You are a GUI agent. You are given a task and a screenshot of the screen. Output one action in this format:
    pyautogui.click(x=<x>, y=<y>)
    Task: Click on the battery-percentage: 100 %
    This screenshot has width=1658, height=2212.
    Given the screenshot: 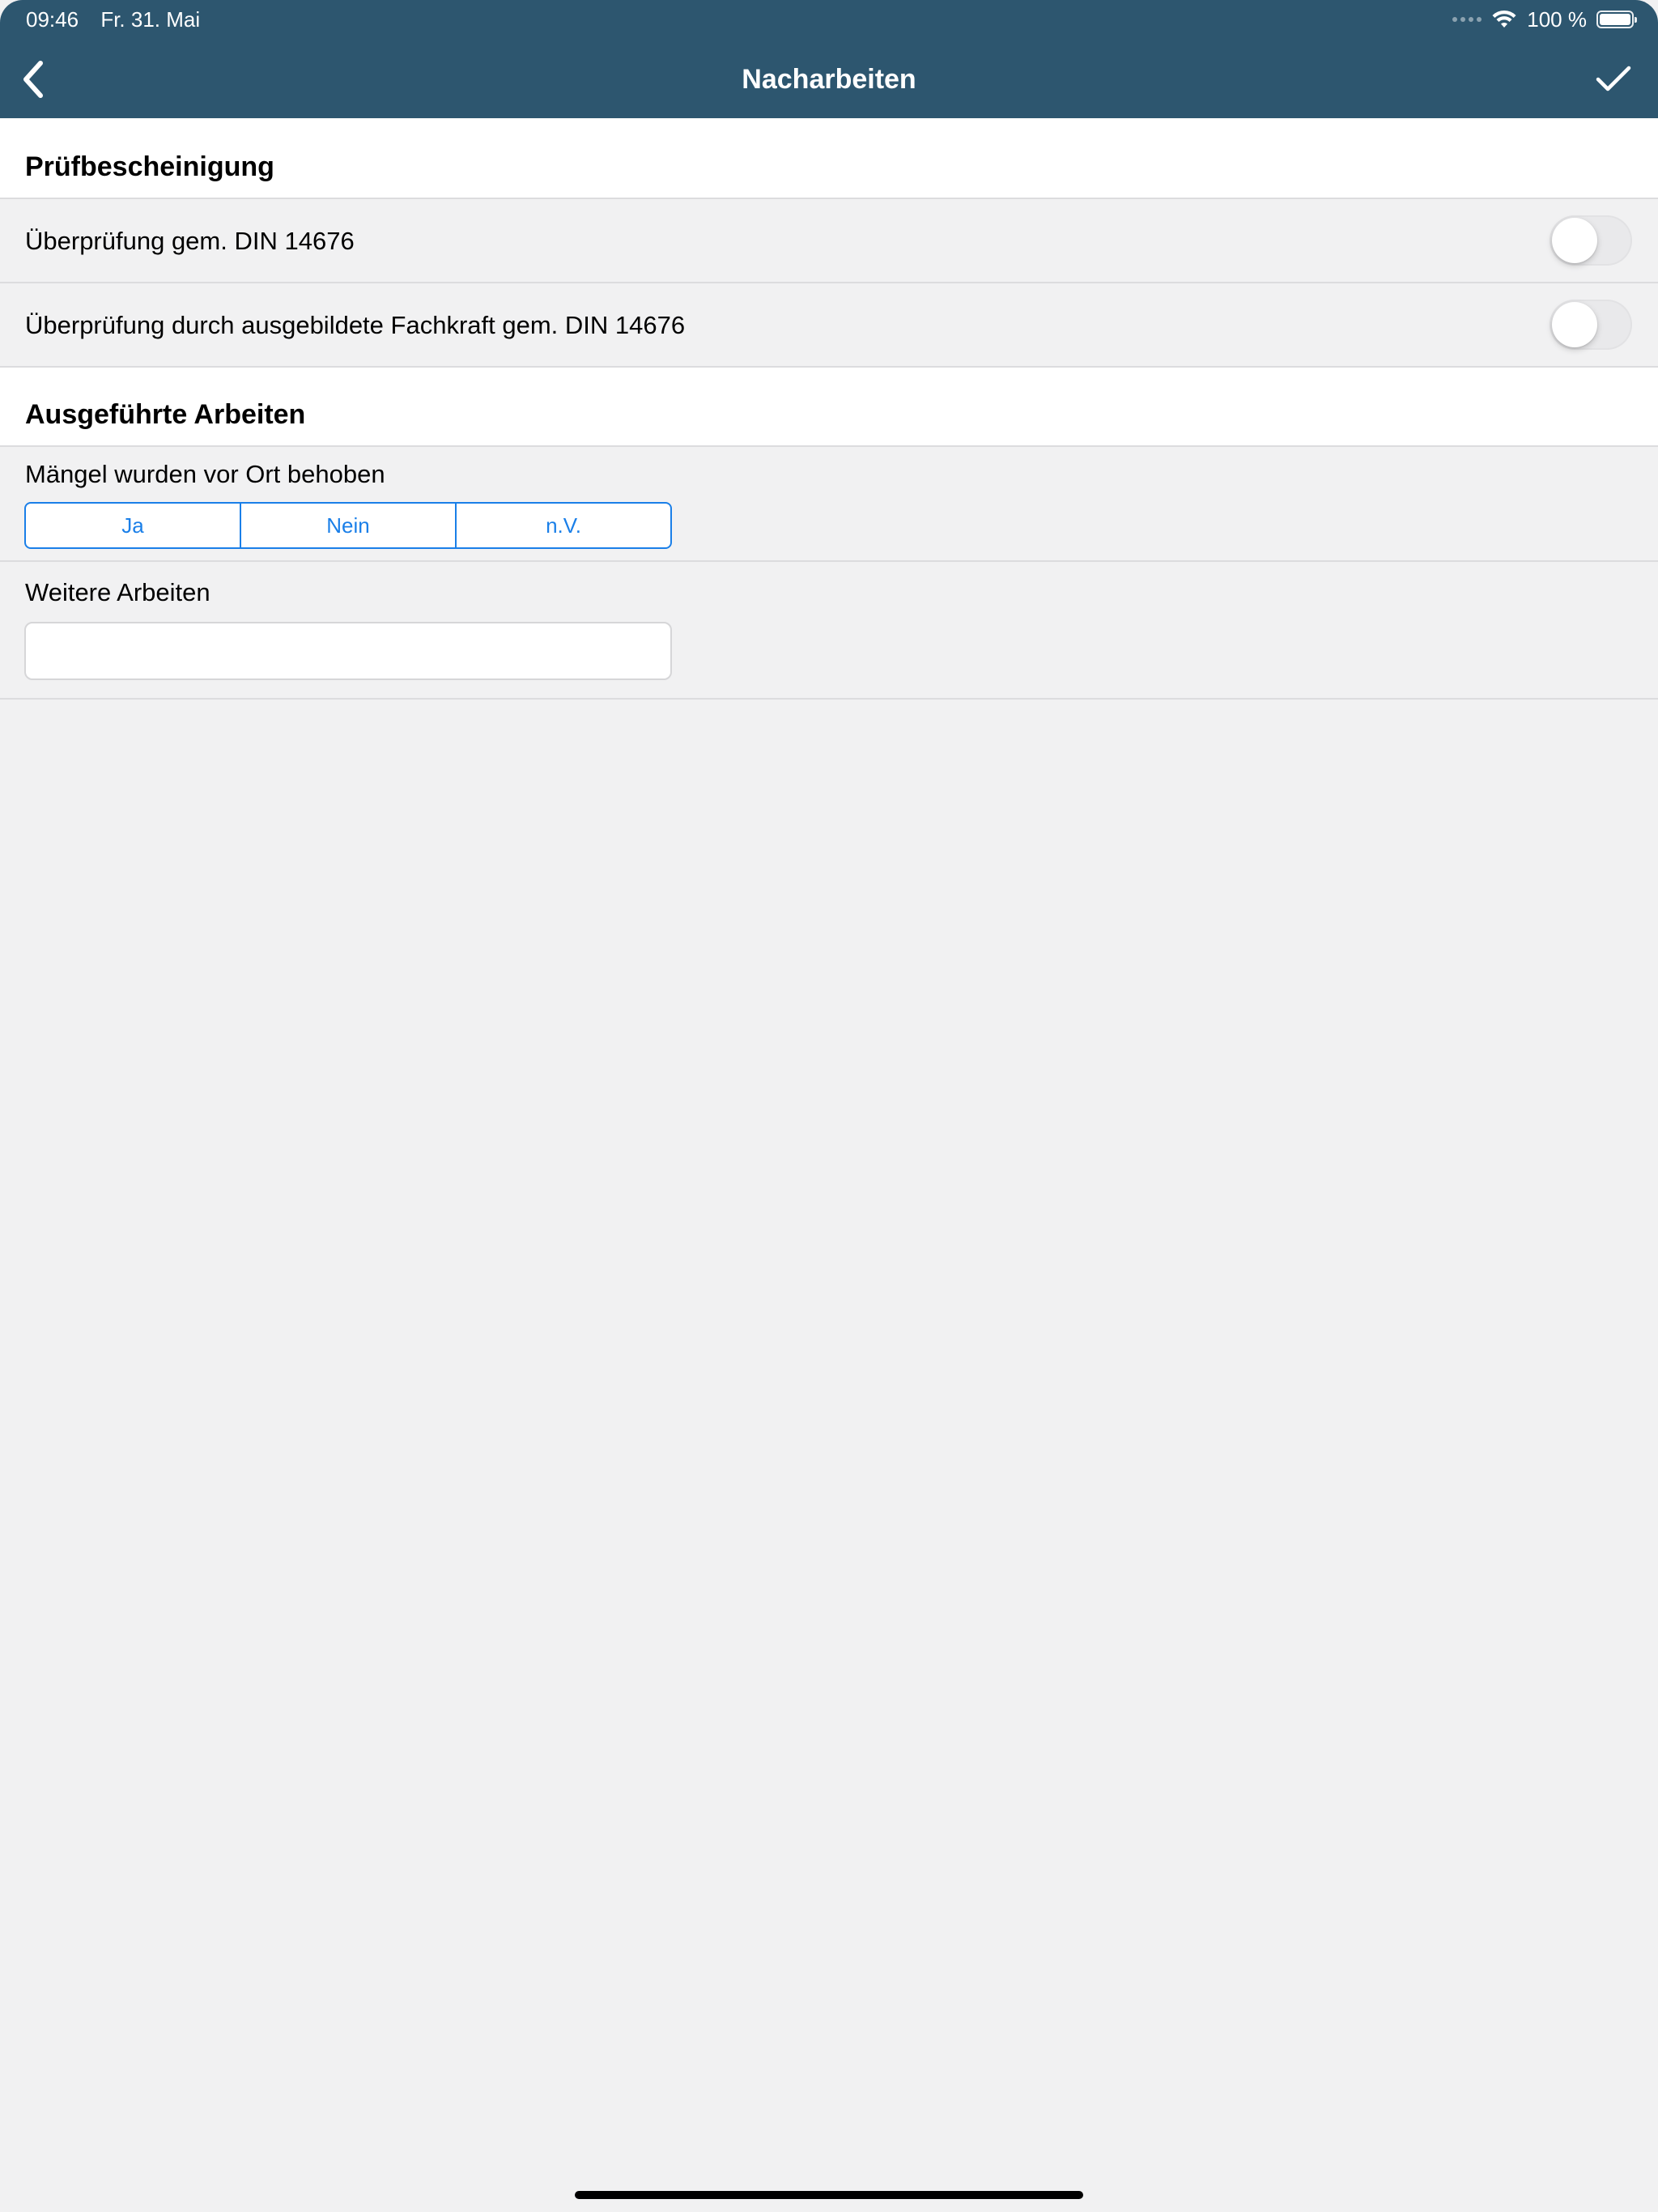 What is the action you would take?
    pyautogui.click(x=1557, y=19)
    